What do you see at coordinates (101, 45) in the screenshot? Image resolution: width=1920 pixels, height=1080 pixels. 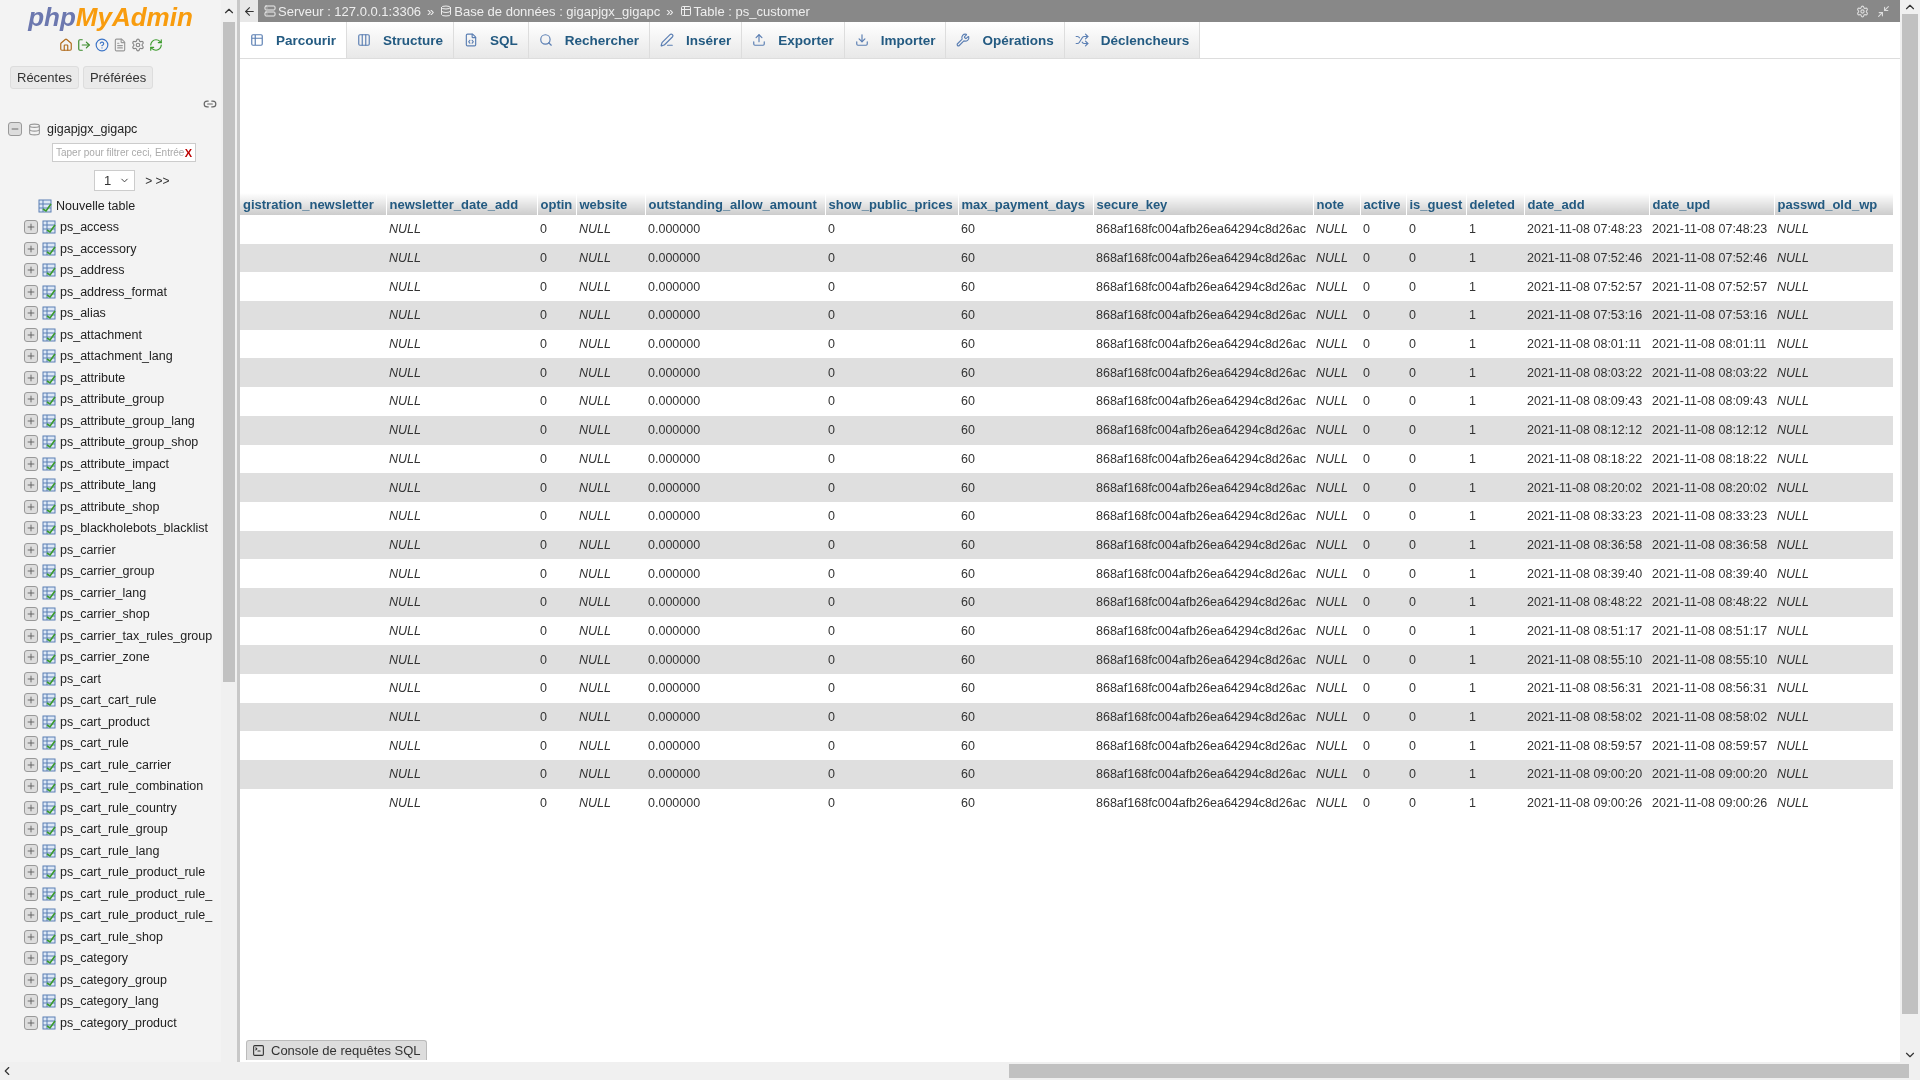 I see `help-icon` at bounding box center [101, 45].